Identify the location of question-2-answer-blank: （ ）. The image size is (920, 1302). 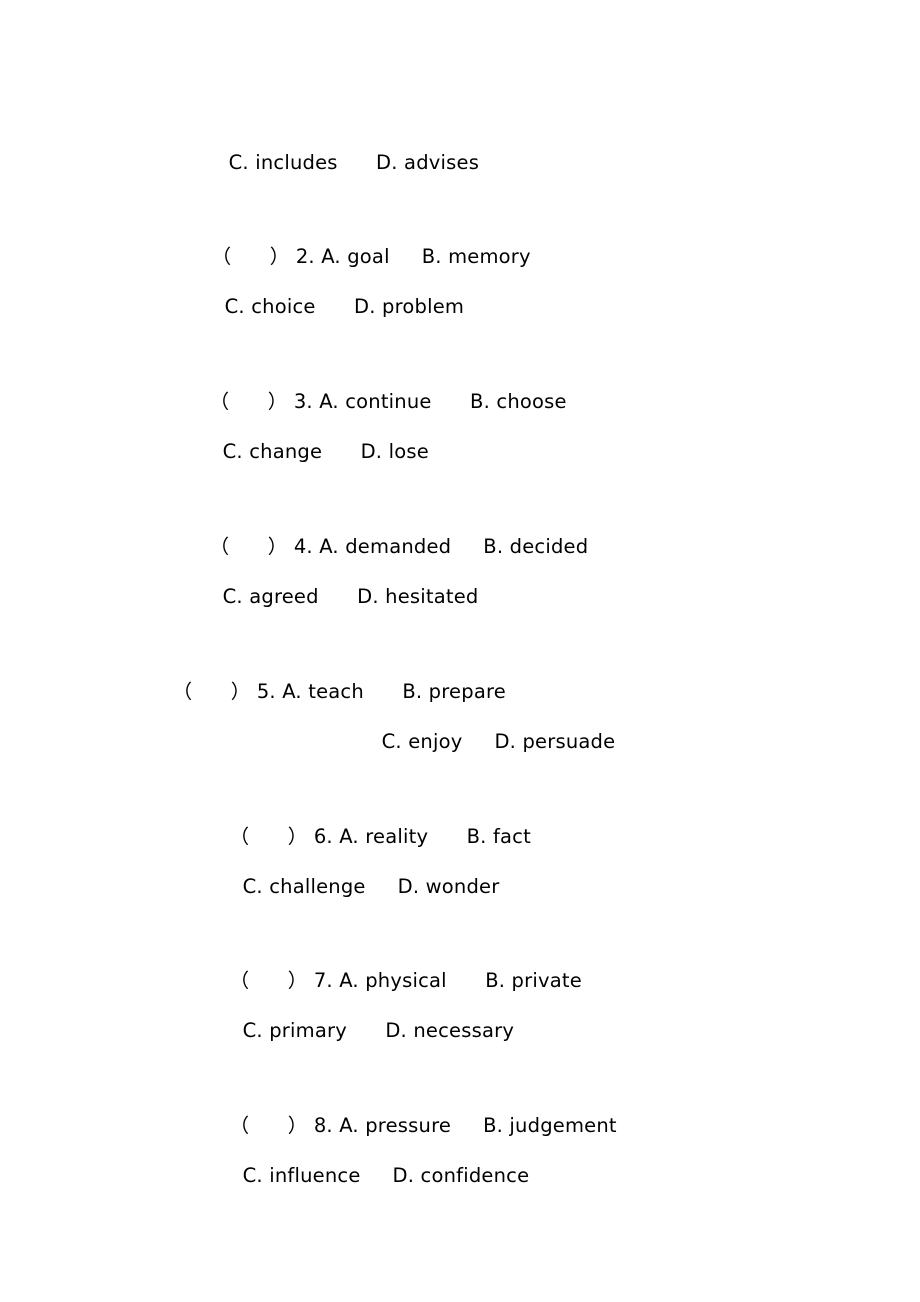
(251, 256).